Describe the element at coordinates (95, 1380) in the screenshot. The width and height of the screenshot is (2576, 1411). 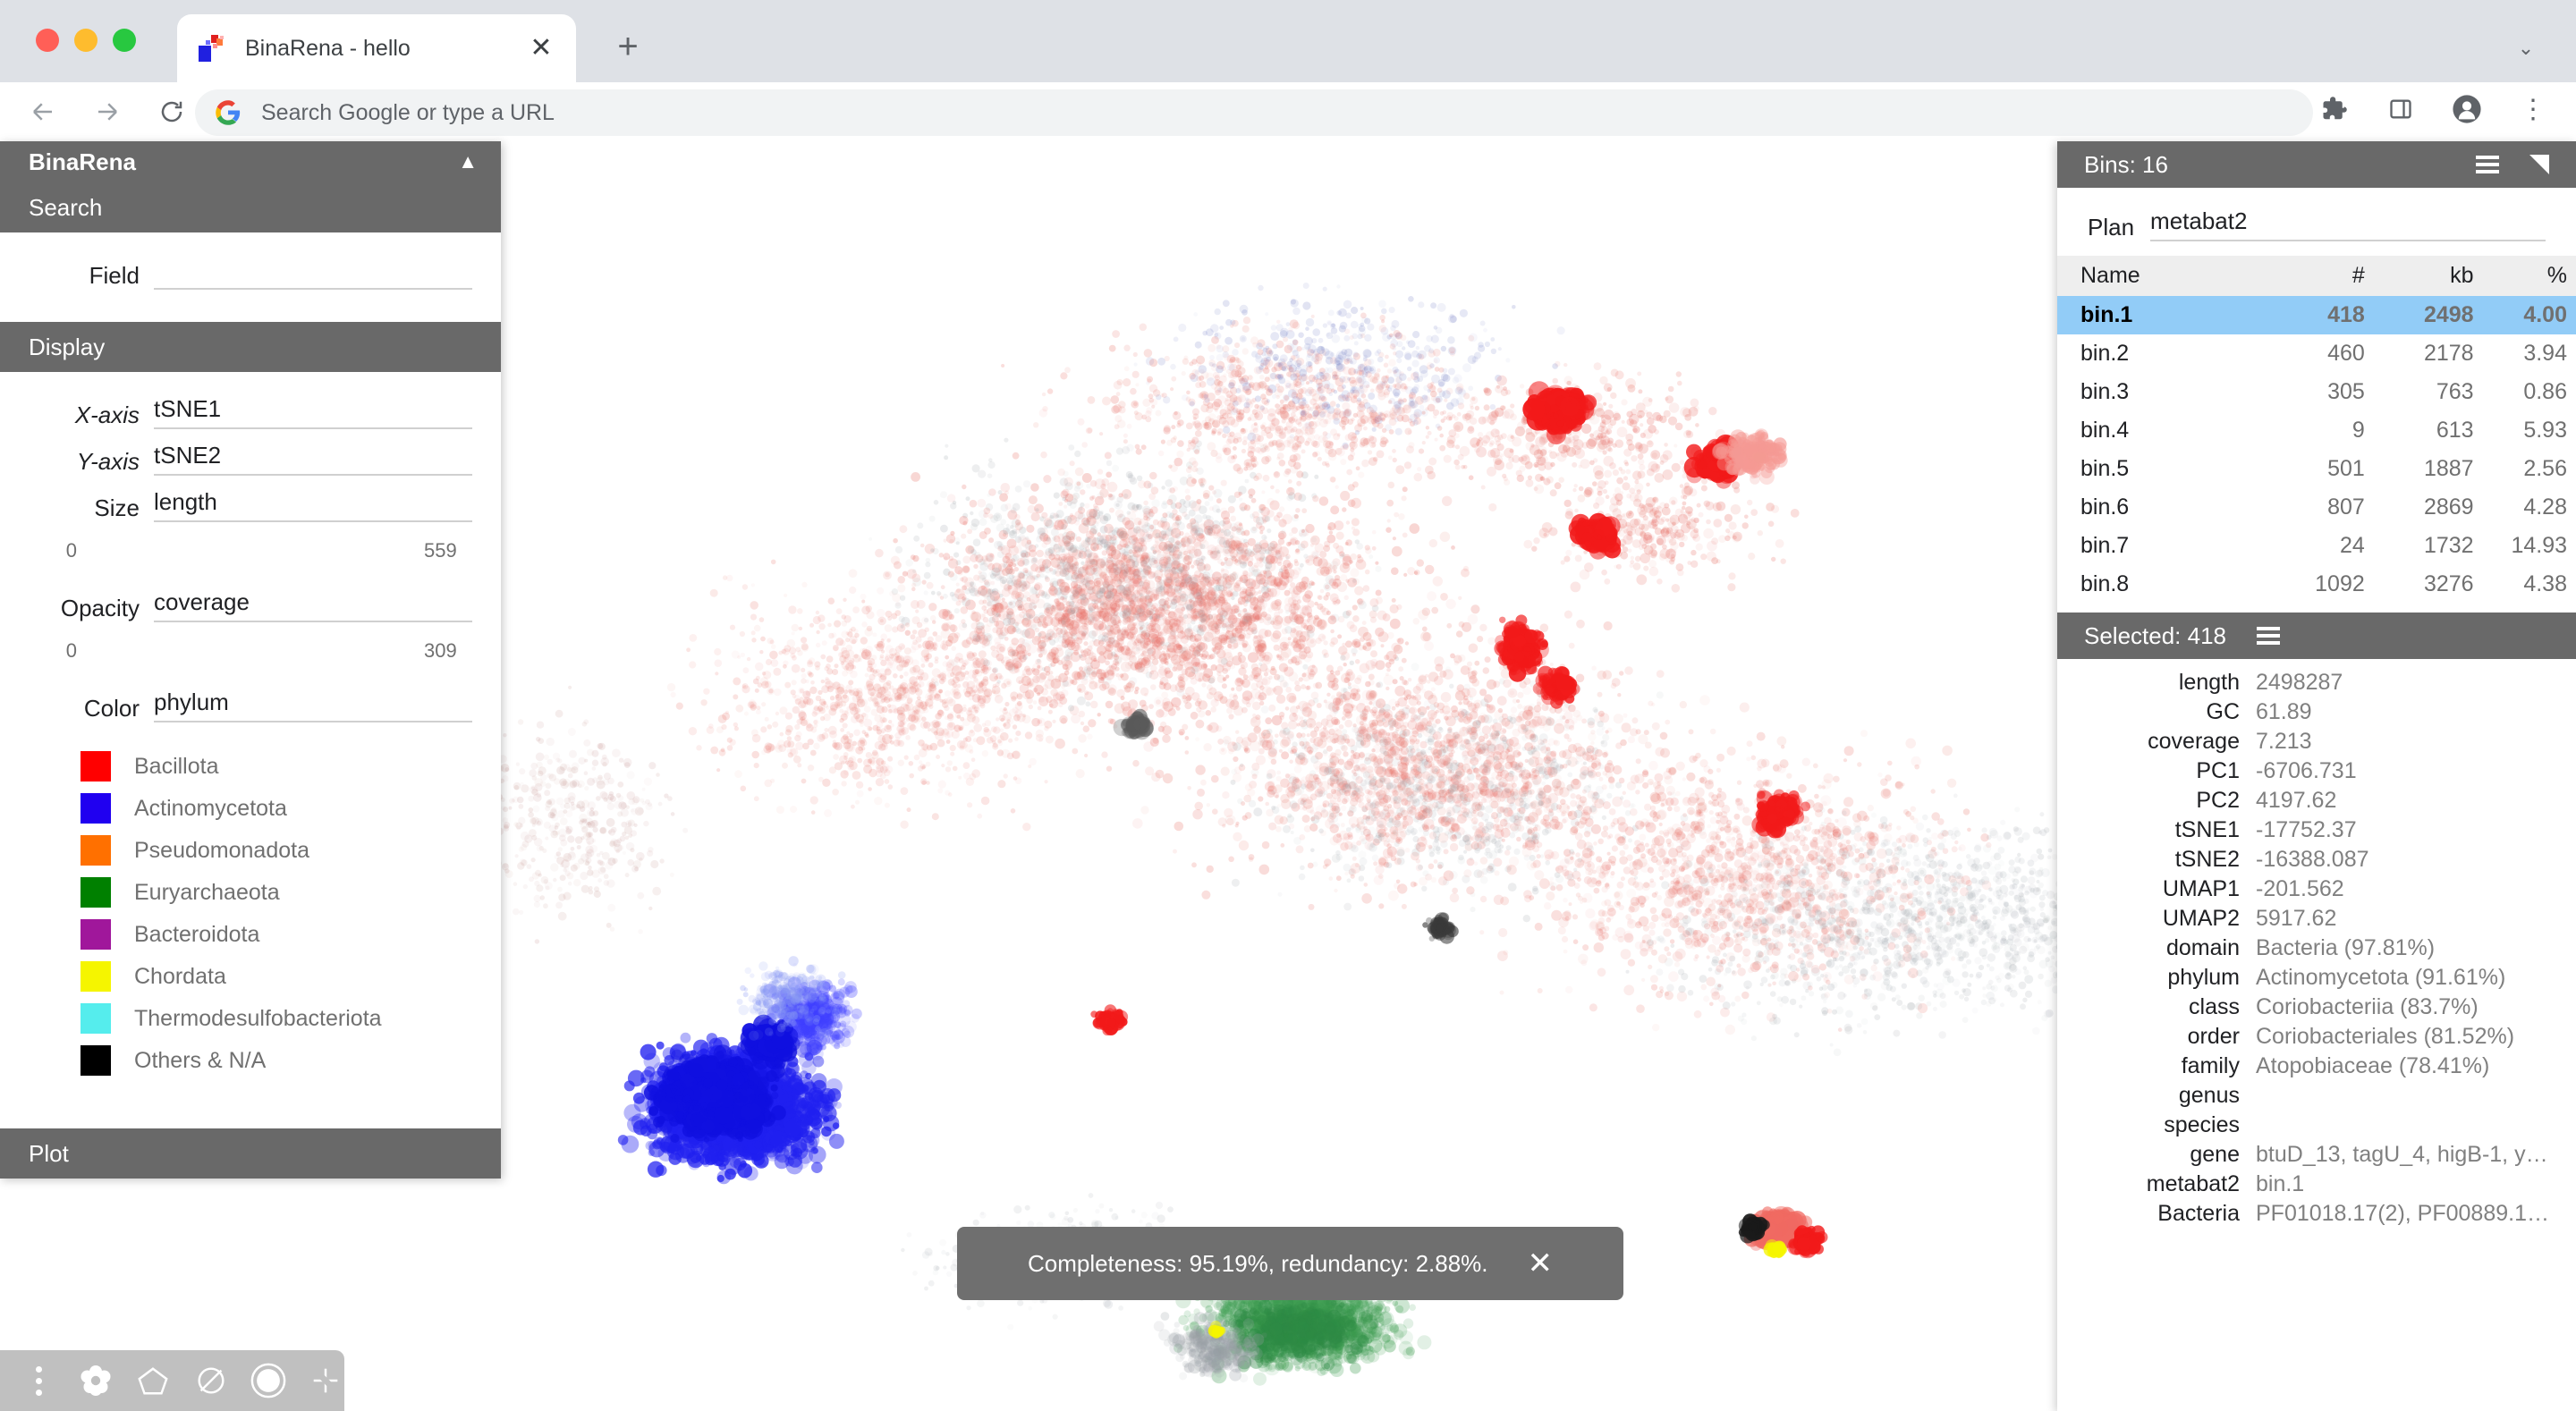
I see `flower-icon` at that location.